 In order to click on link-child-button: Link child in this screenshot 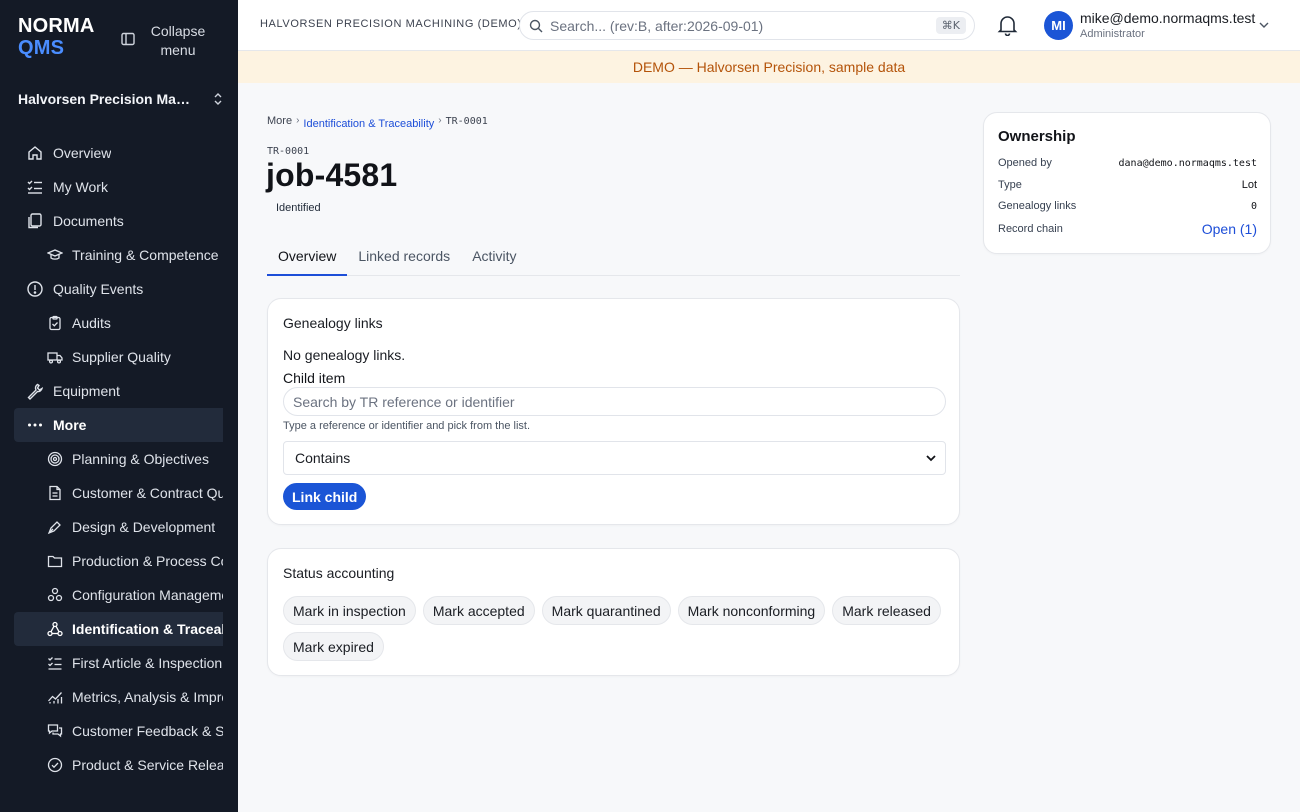, I will do `click(325, 496)`.